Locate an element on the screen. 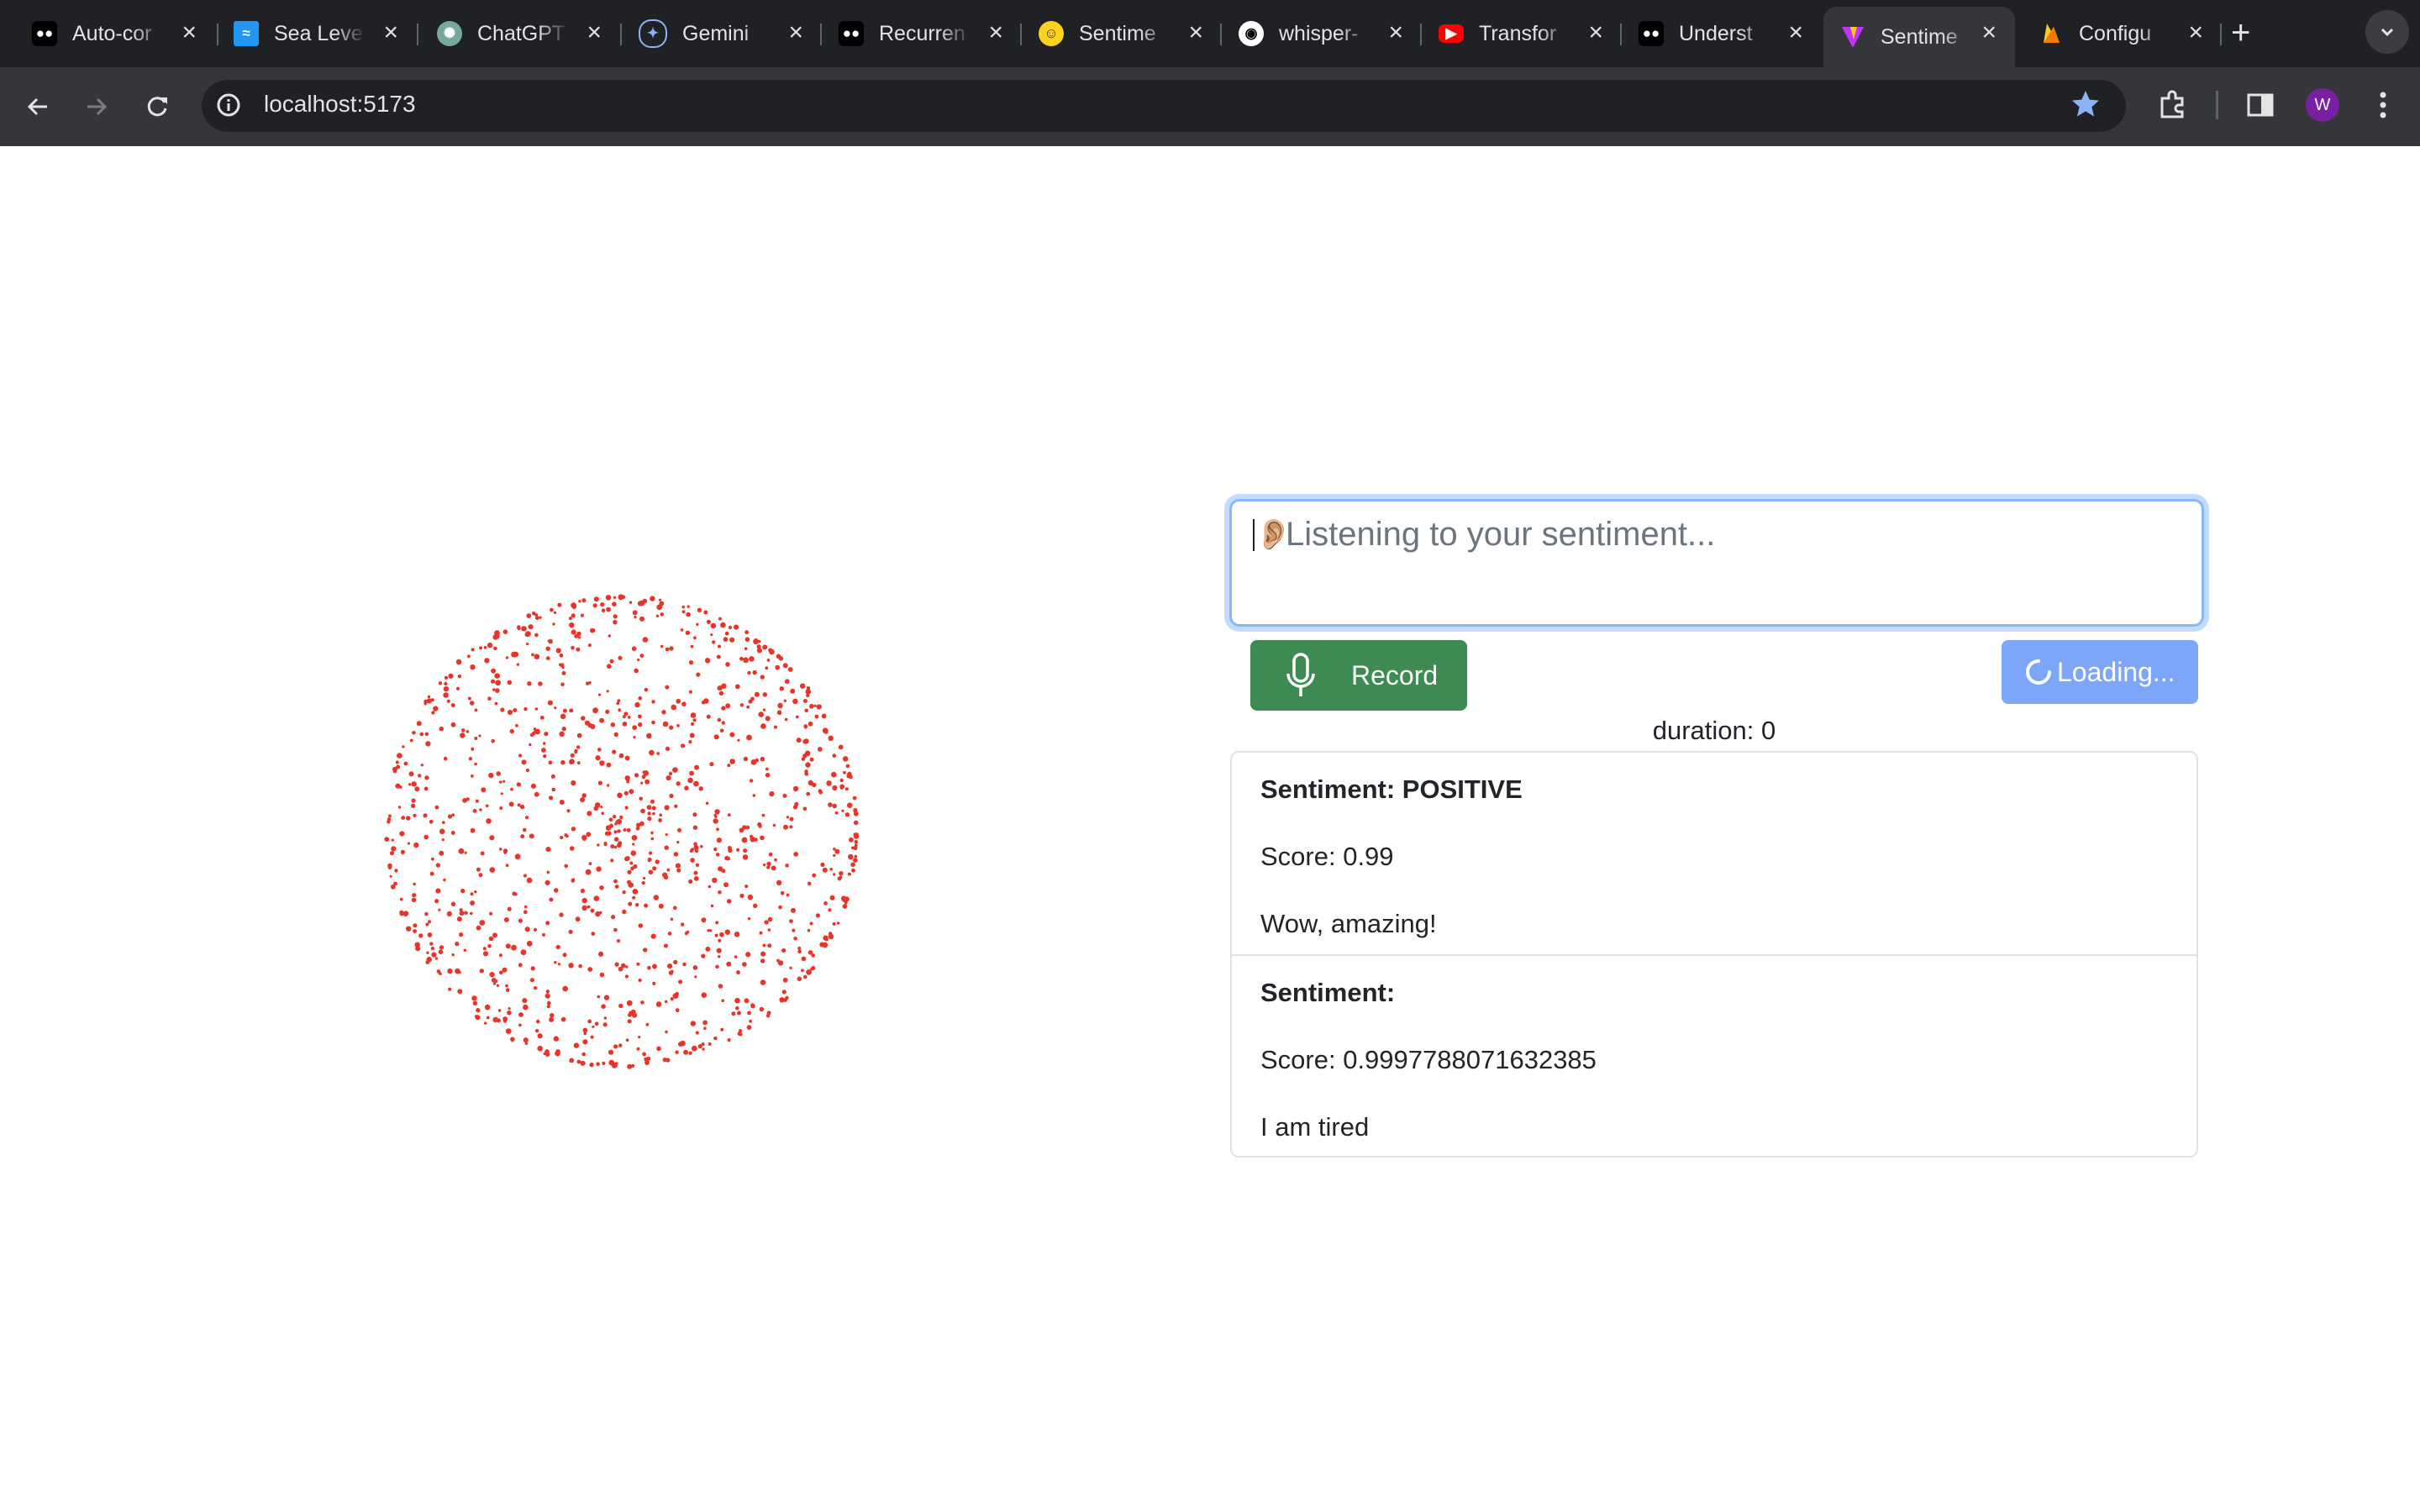 This screenshot has height=1512, width=2420. bookmark-star-icon is located at coordinates (2086, 106).